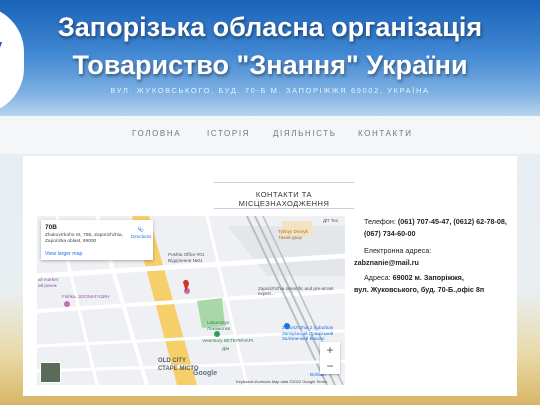 The height and width of the screenshot is (405, 540). I want to click on map-label-tykhyi-ua: Тихий двор, so click(290, 237).